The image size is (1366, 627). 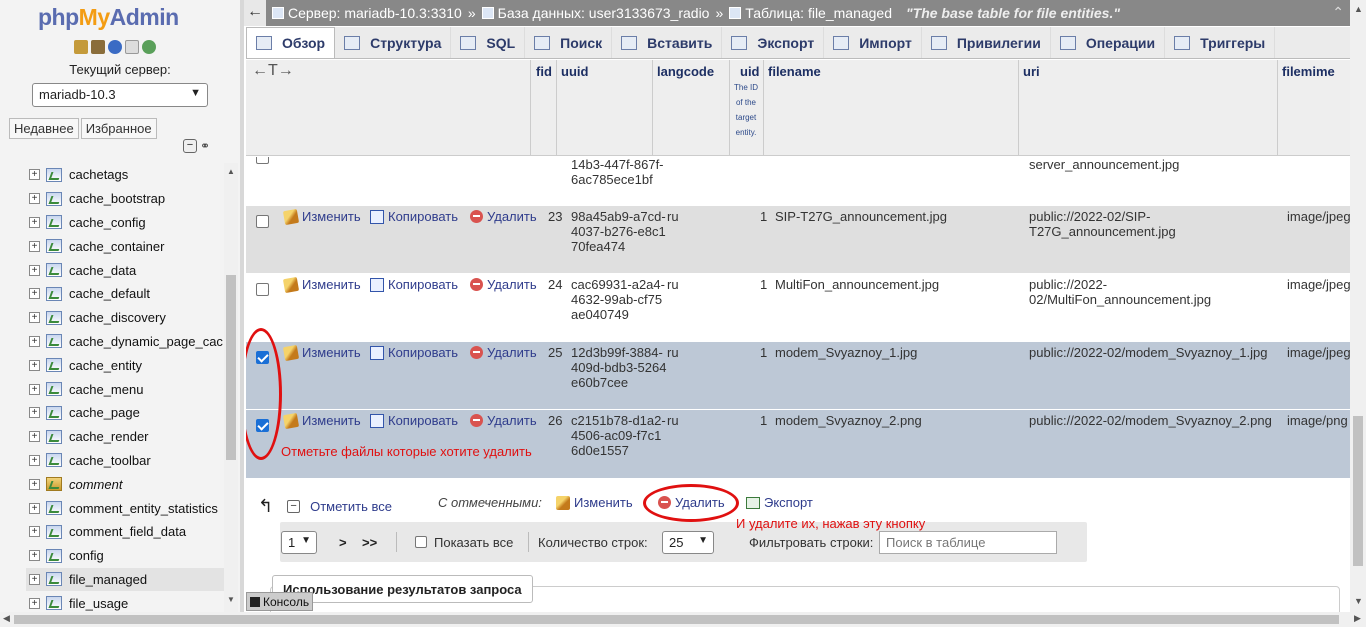 I want to click on column-header-uuid: uuid, so click(x=574, y=71).